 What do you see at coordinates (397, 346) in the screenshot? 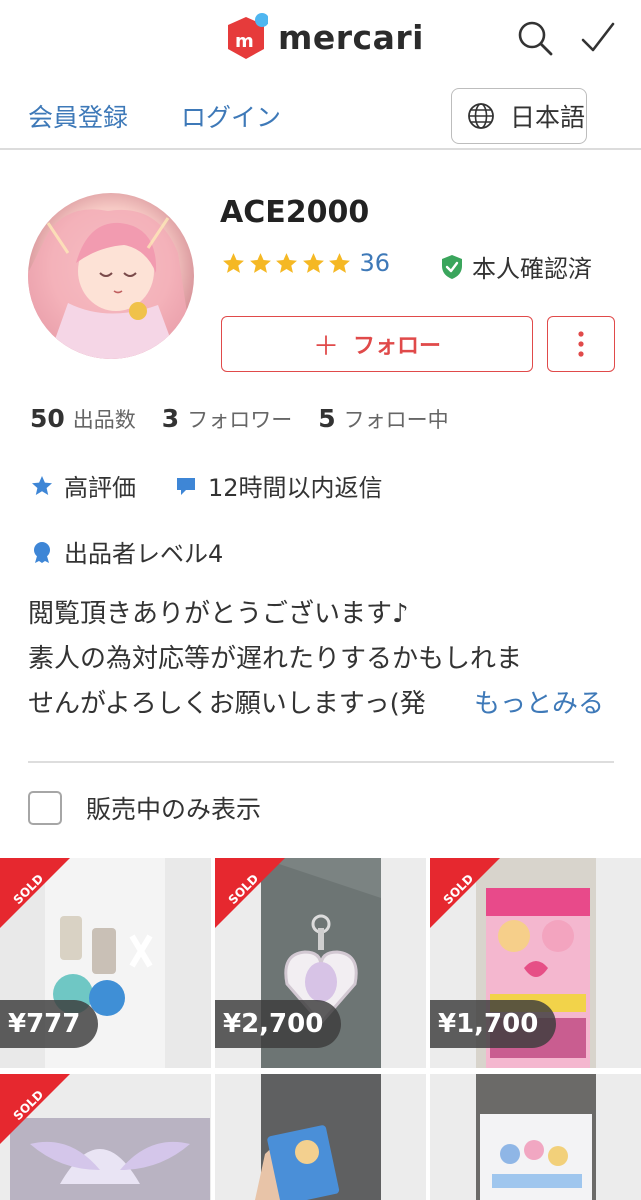
I see `follow-label: フォロー` at bounding box center [397, 346].